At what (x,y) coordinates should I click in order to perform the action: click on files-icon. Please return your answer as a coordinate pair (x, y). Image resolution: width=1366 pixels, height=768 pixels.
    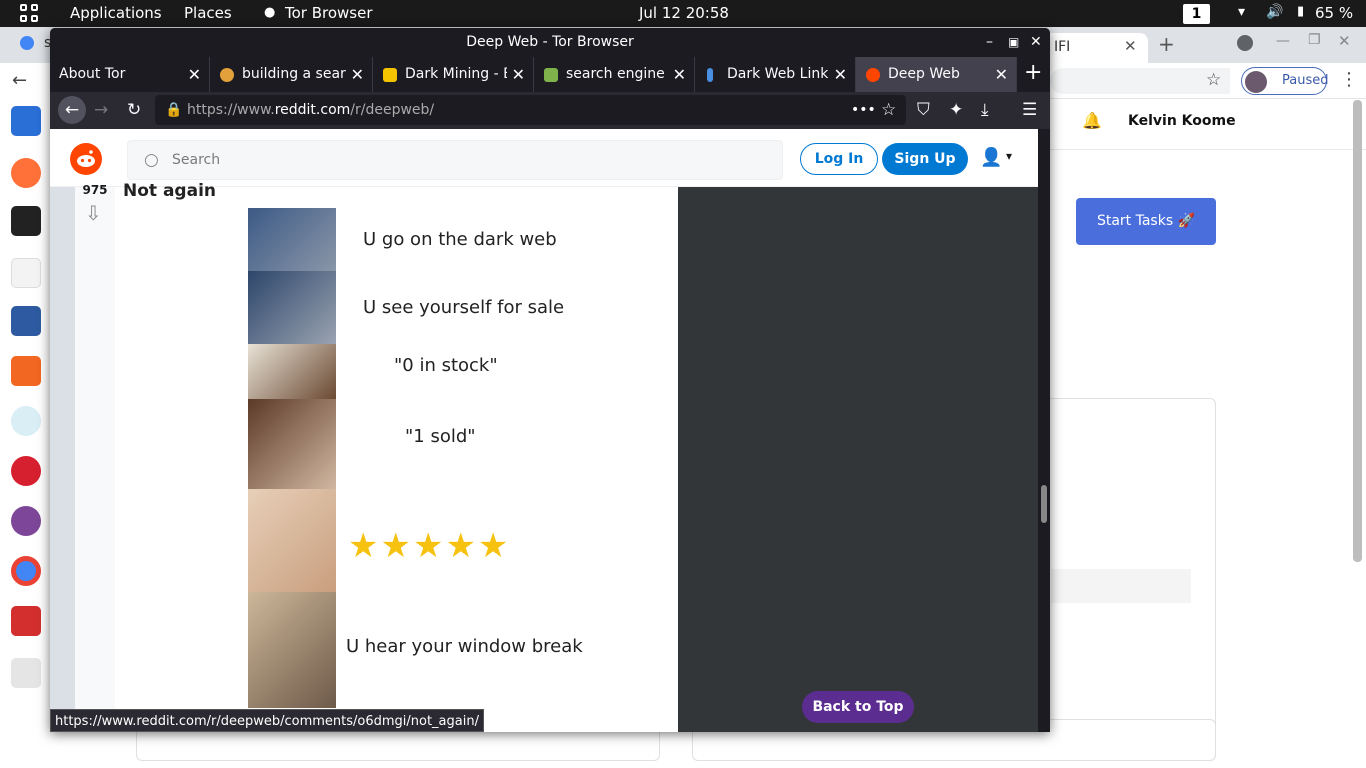
    Looking at the image, I should click on (26, 121).